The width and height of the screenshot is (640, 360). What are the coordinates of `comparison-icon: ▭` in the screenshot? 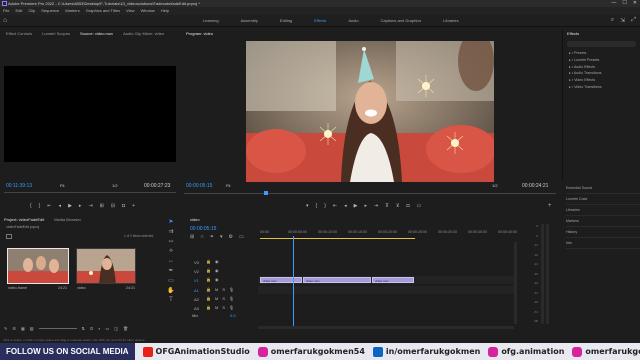 It's located at (419, 206).